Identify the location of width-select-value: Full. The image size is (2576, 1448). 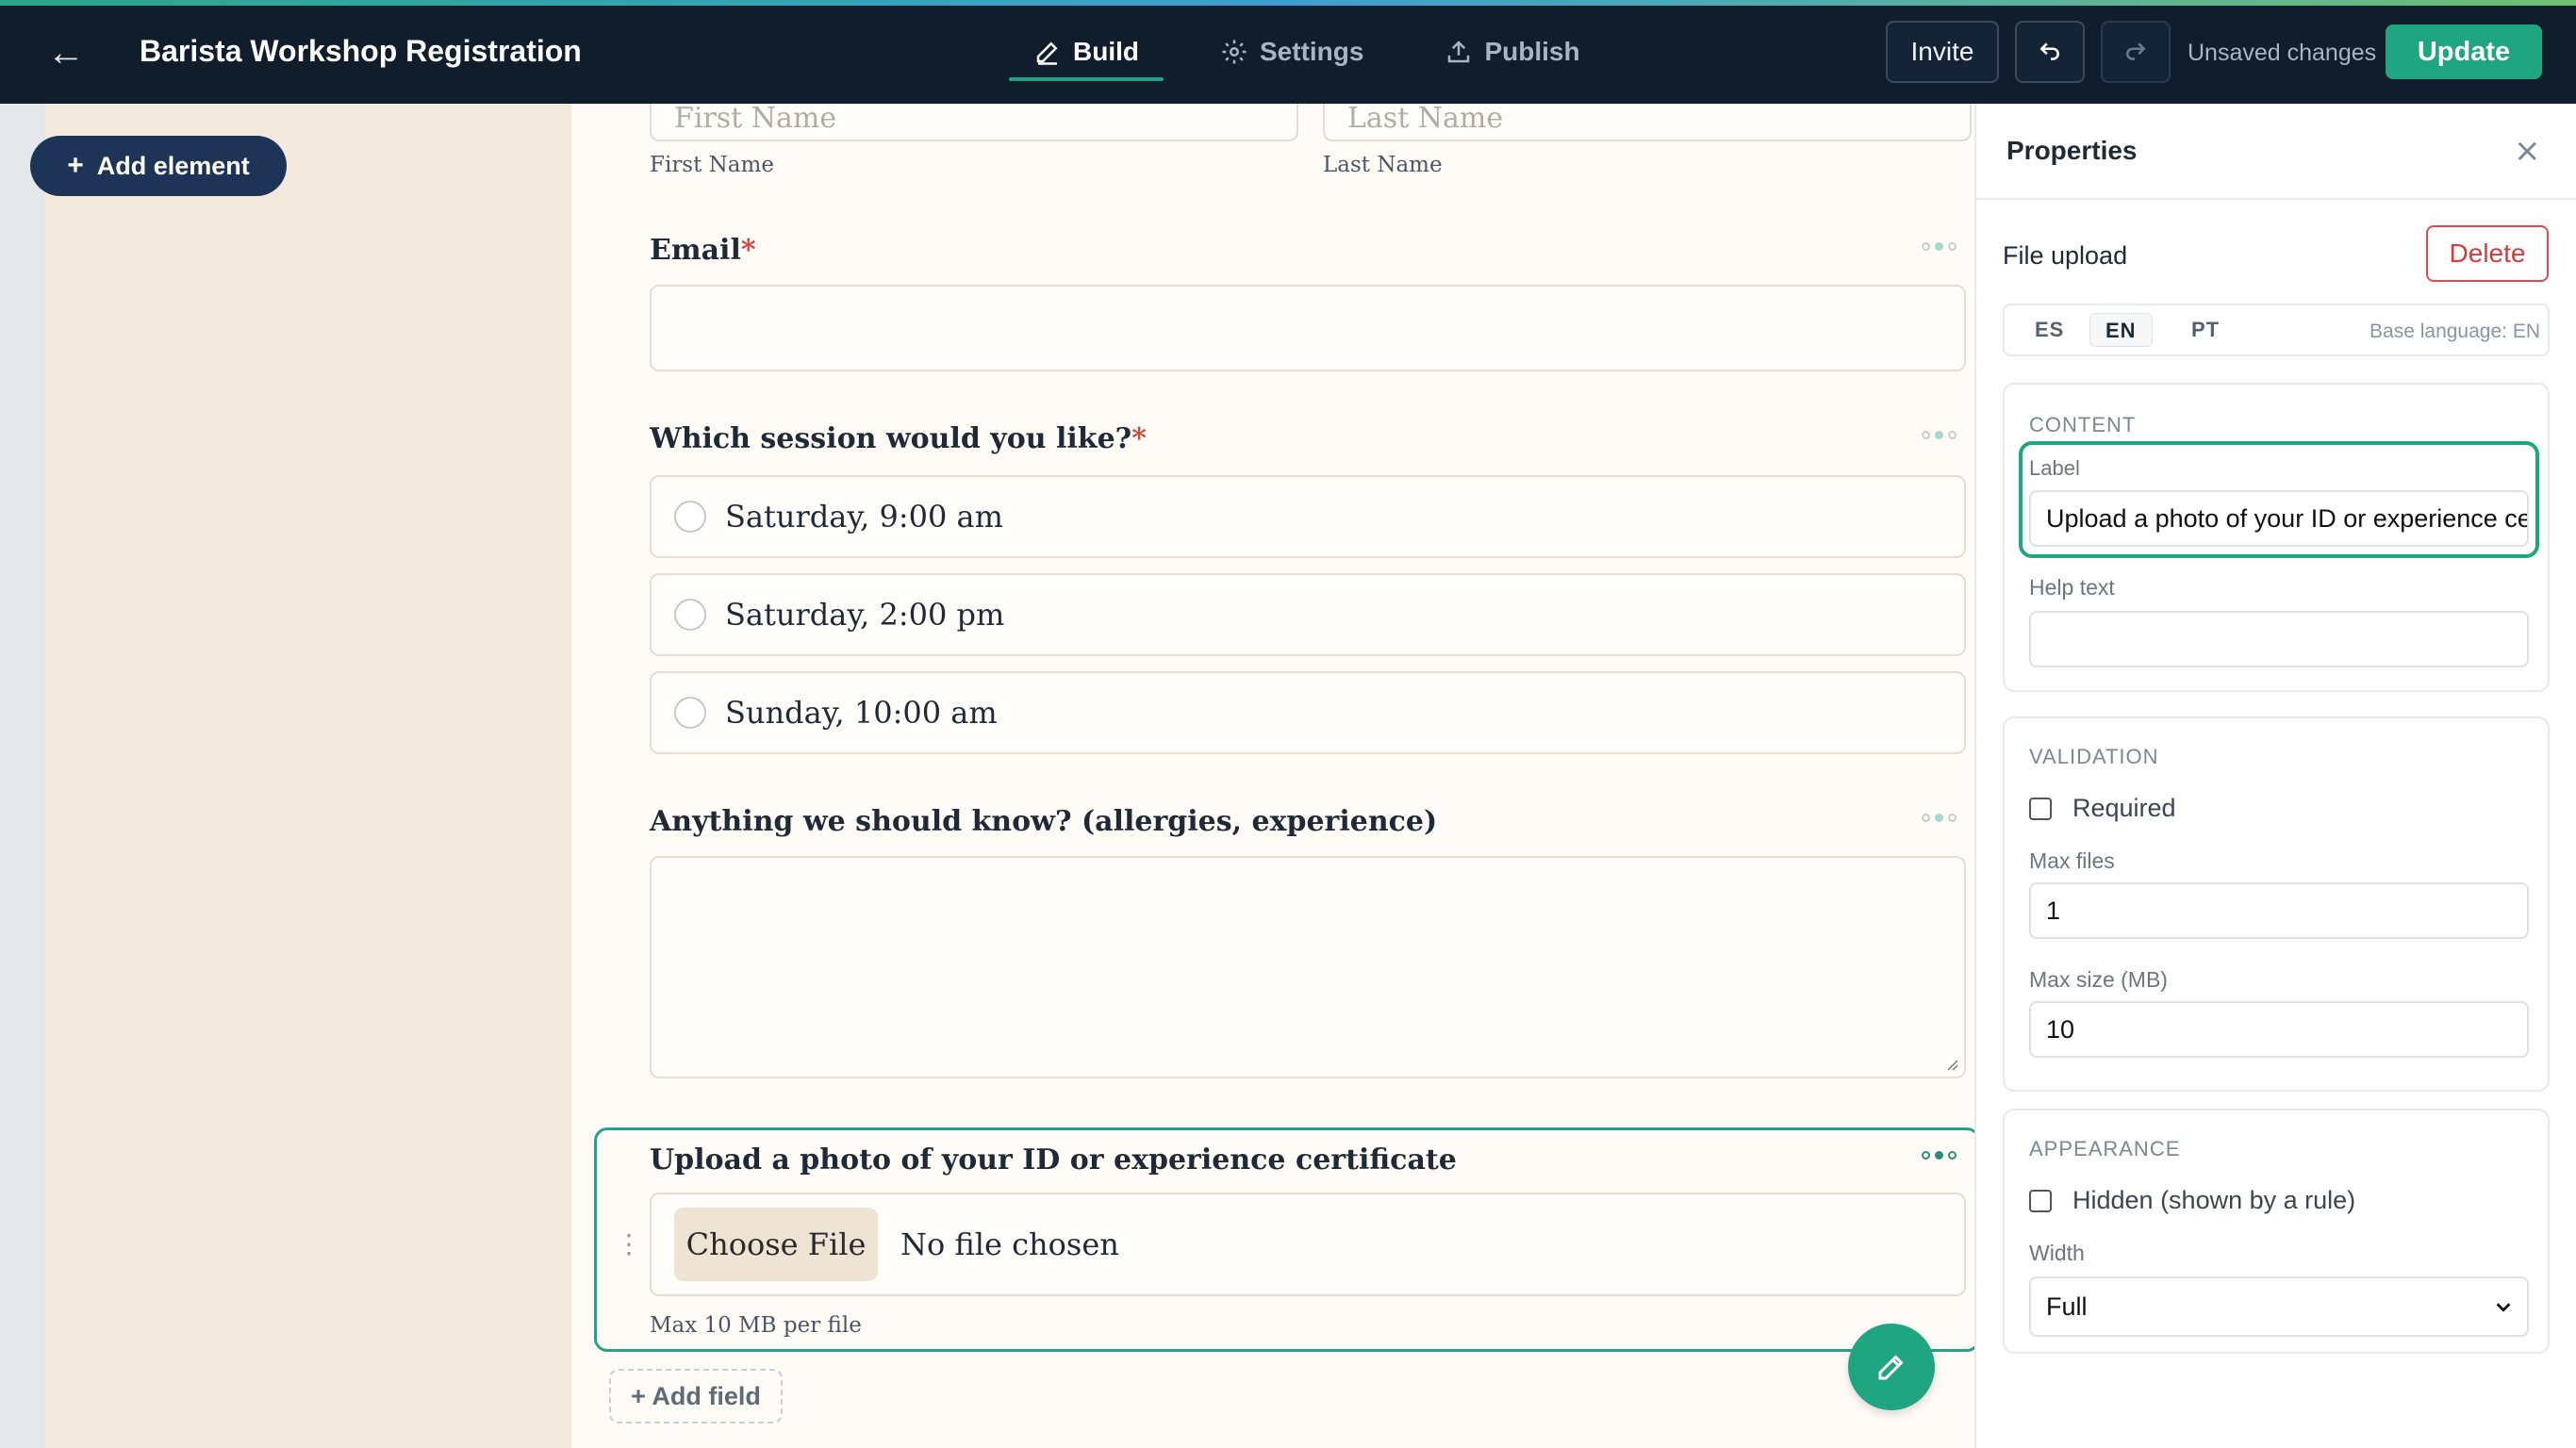
(2067, 1306).